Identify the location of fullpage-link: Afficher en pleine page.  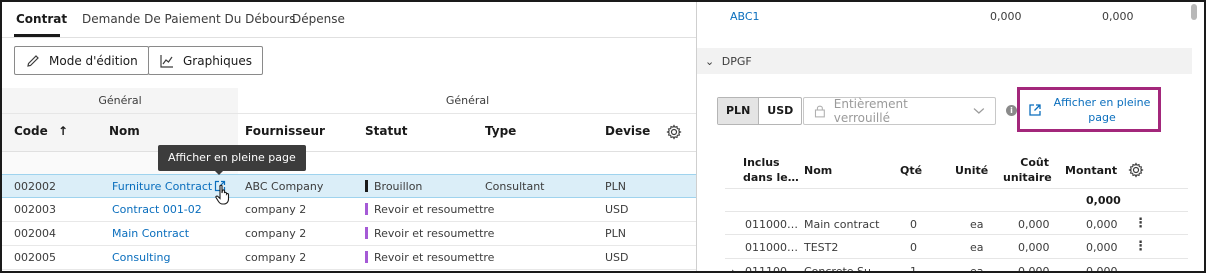
(1089, 109).